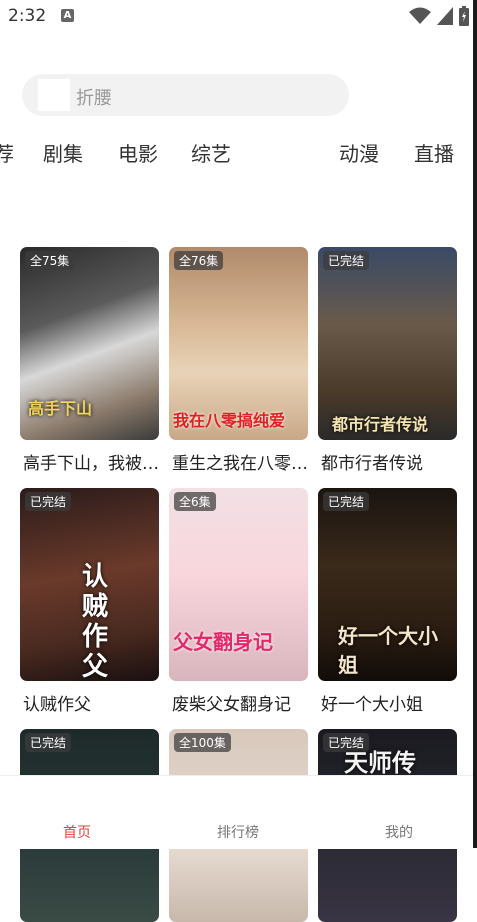  I want to click on nav-ranking: 排行榜, so click(238, 832).